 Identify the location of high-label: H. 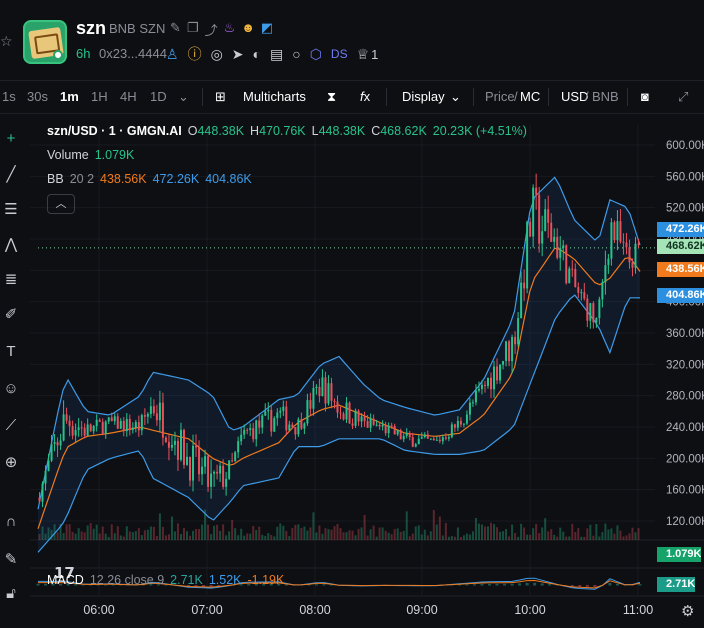
(255, 131).